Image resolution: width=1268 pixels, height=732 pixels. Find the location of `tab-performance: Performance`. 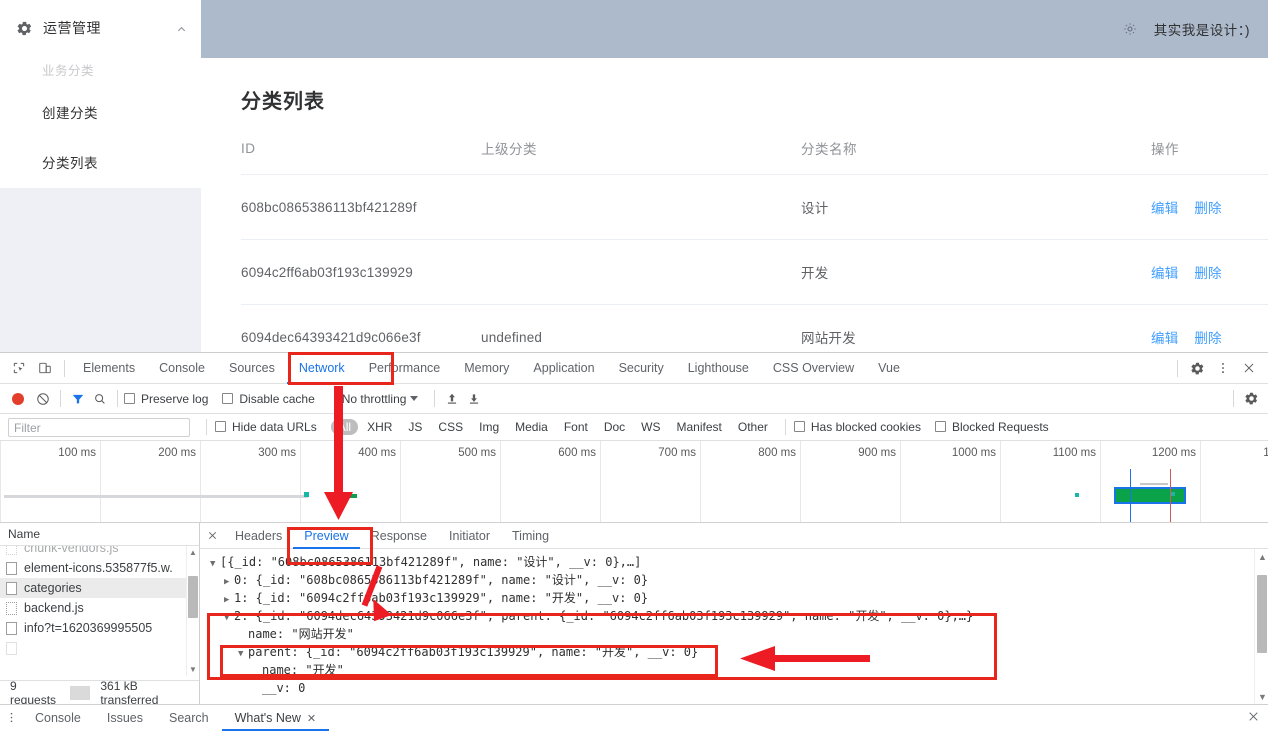

tab-performance: Performance is located at coordinates (405, 368).